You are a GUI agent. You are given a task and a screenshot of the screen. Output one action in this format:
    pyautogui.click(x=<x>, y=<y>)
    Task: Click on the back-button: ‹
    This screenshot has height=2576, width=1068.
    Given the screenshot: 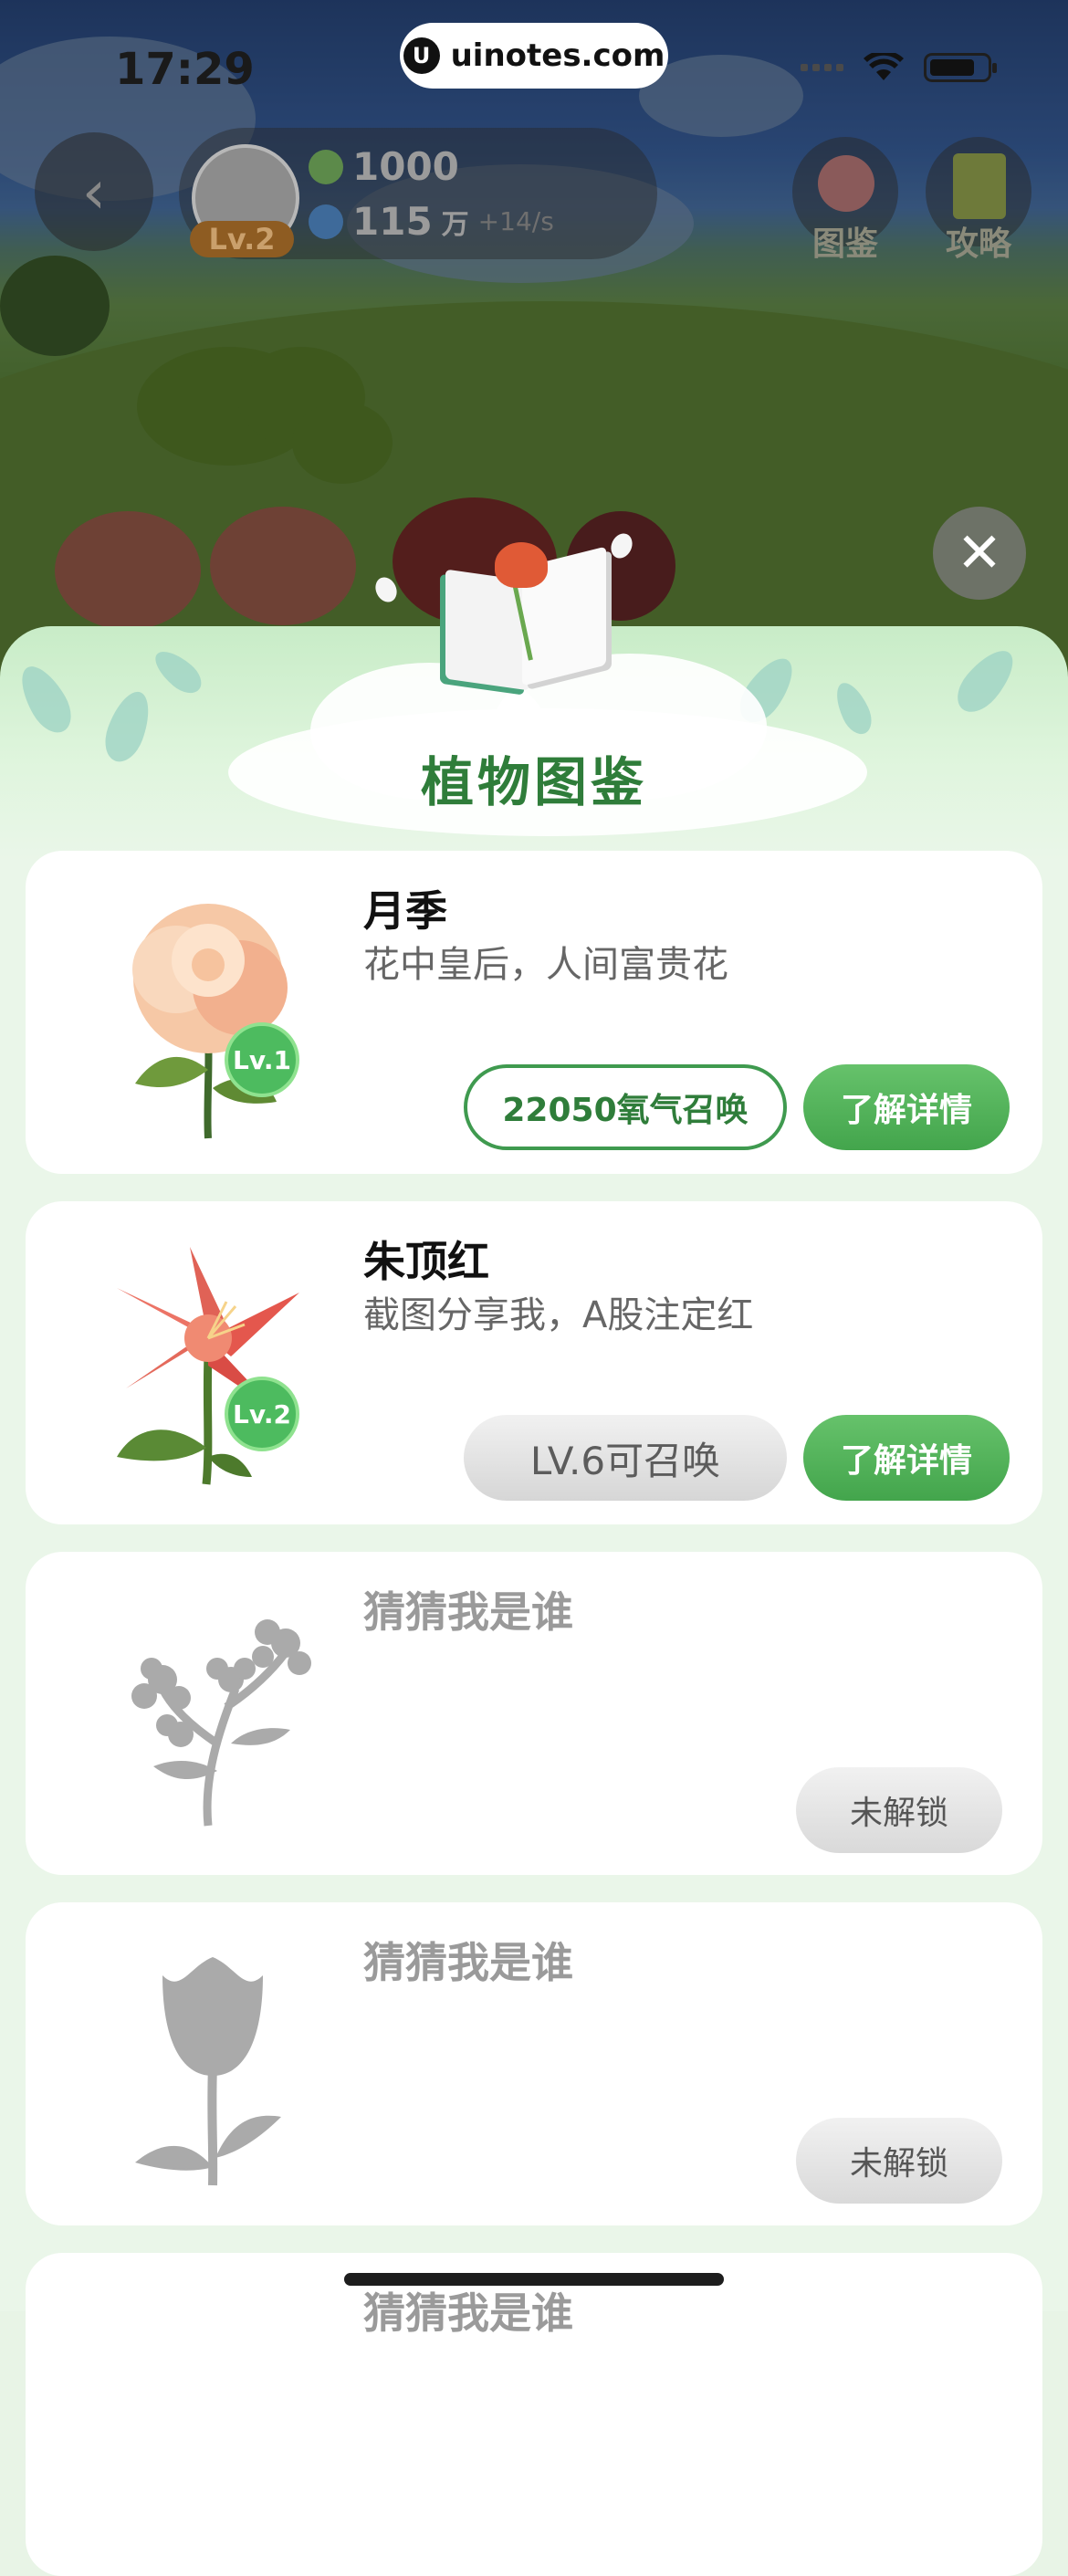 What is the action you would take?
    pyautogui.click(x=94, y=191)
    